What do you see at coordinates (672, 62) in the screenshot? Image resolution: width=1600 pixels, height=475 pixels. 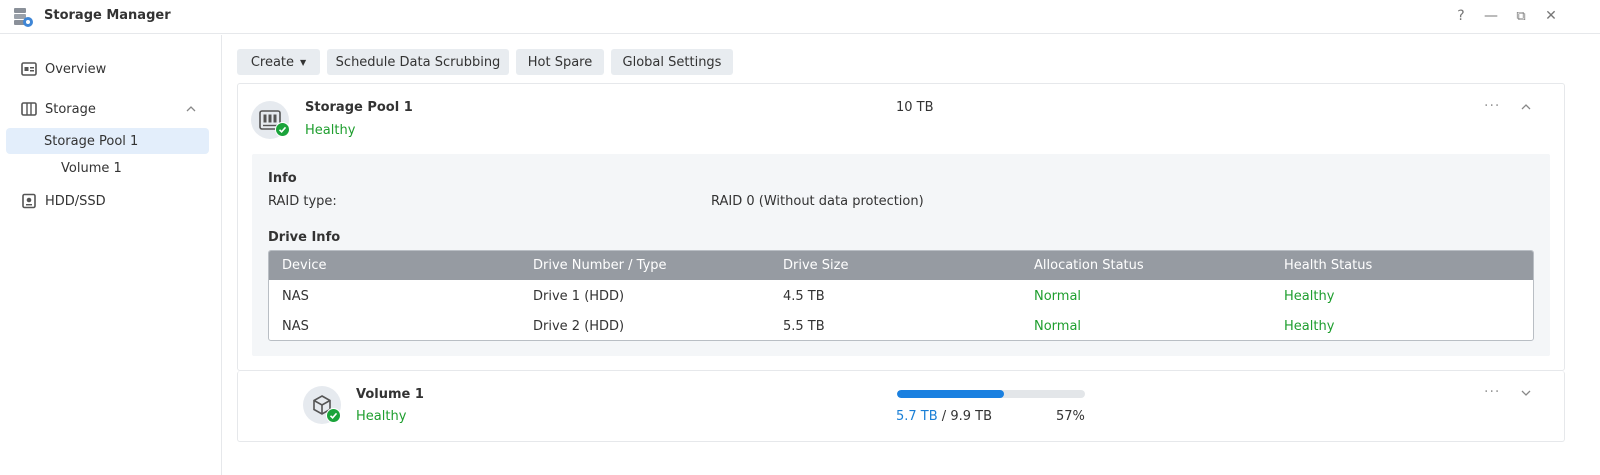 I see `global-settings-button: Global Settings` at bounding box center [672, 62].